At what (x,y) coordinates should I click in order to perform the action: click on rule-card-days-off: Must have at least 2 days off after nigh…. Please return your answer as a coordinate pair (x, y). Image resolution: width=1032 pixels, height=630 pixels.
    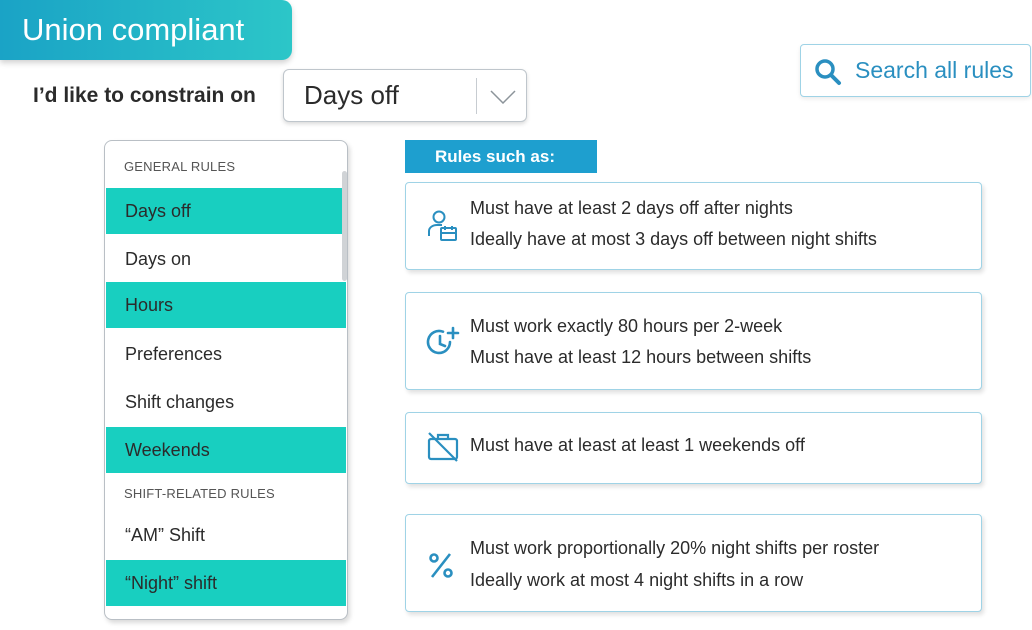
    Looking at the image, I should click on (693, 226).